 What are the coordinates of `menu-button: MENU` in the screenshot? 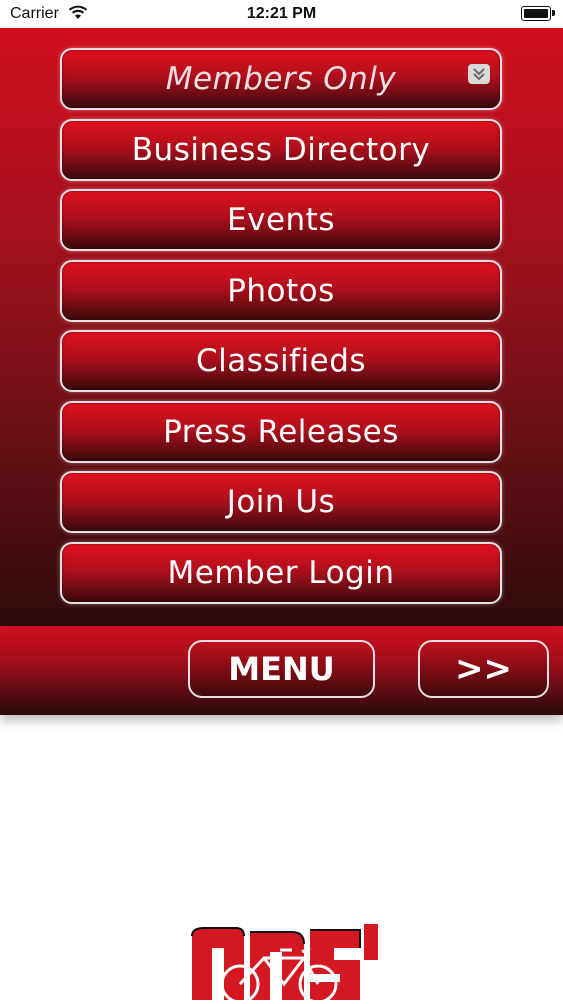 It's located at (281, 669).